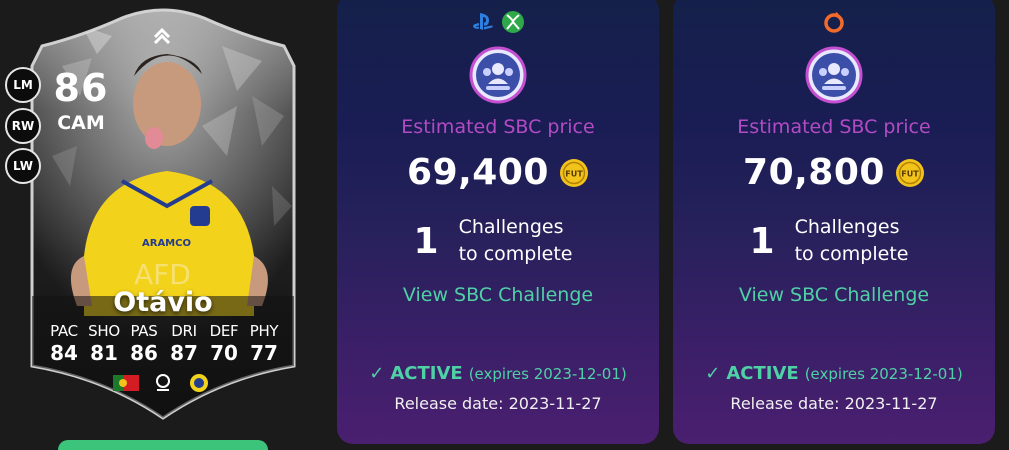 This screenshot has height=450, width=1009. Describe the element at coordinates (144, 331) in the screenshot. I see `stat-label: PAS` at that location.